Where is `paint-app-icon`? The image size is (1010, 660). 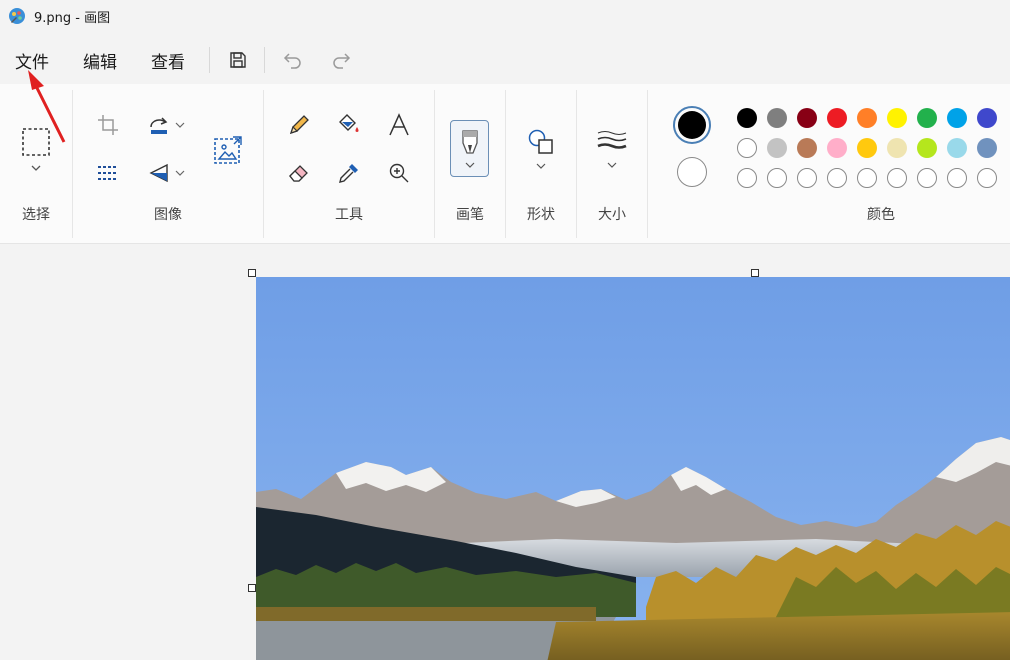
paint-app-icon is located at coordinates (17, 16).